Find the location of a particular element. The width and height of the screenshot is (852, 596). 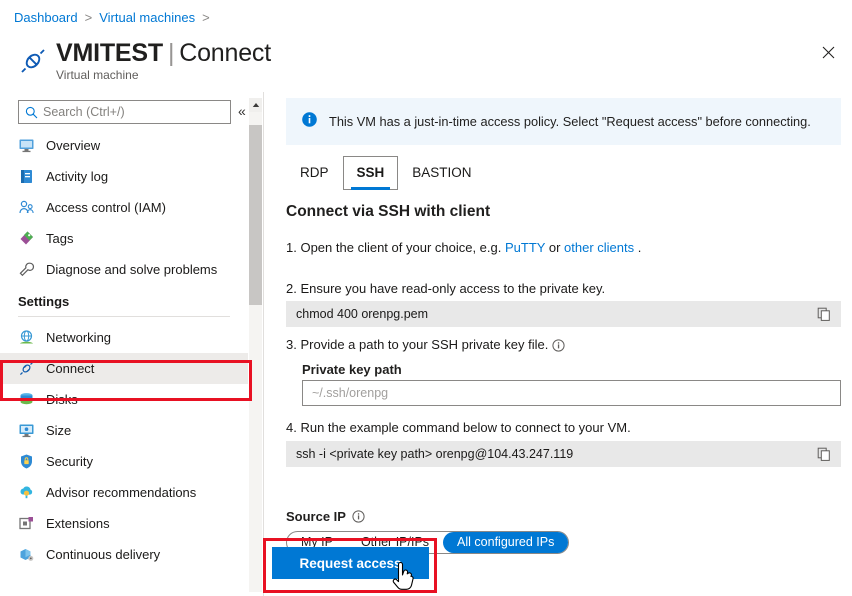

search-placeholder: Search (Ctrl+/) is located at coordinates (84, 112).